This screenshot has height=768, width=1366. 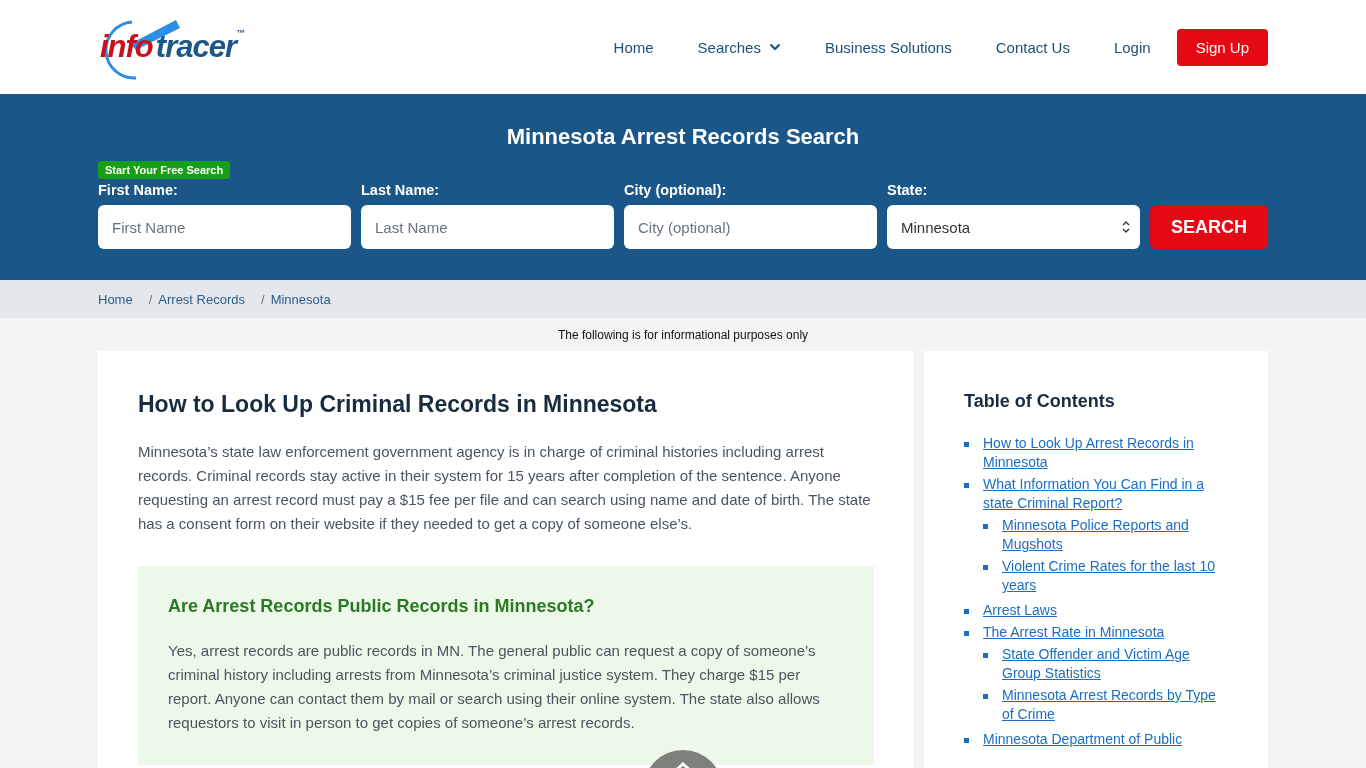 I want to click on signup-button: Sign Up, so click(x=1222, y=47).